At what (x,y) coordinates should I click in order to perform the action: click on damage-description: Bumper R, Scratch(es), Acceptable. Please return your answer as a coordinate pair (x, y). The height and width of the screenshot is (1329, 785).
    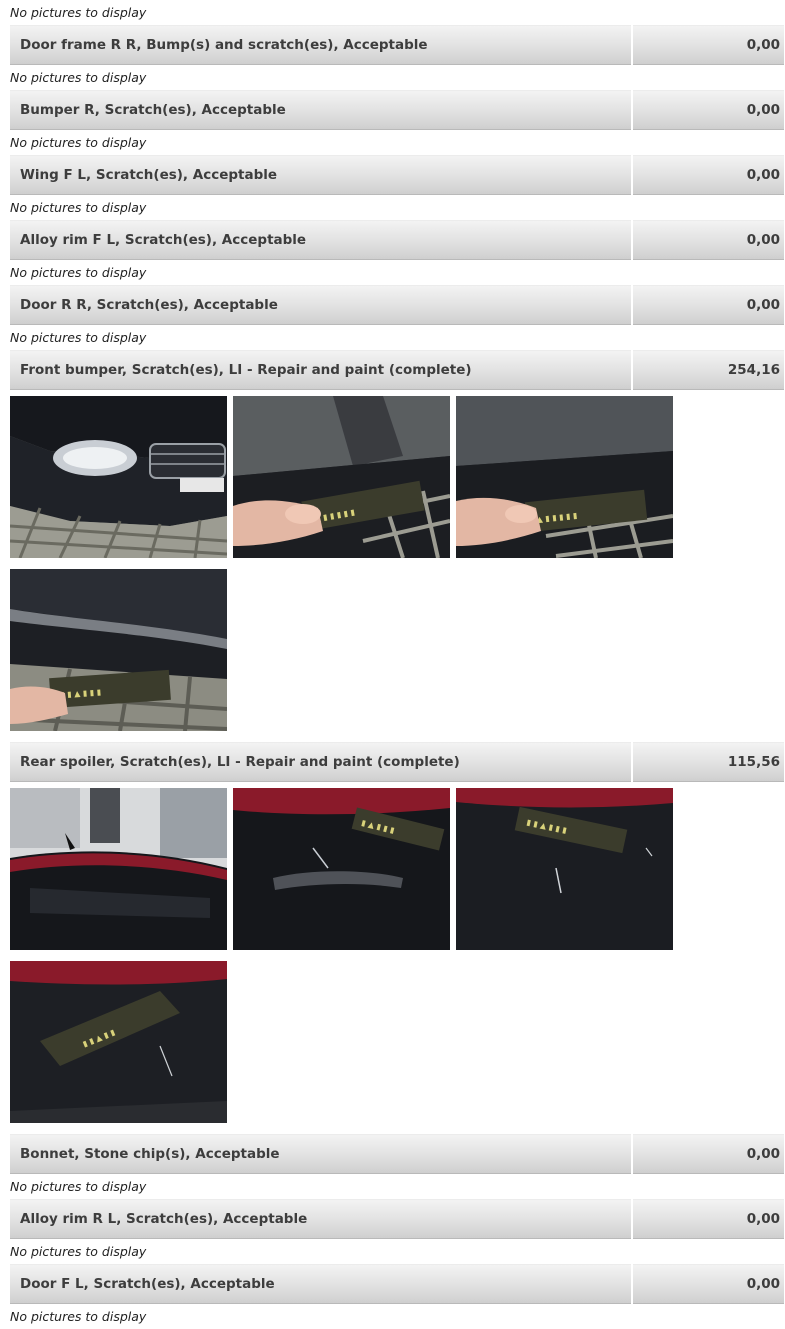
    Looking at the image, I should click on (320, 110).